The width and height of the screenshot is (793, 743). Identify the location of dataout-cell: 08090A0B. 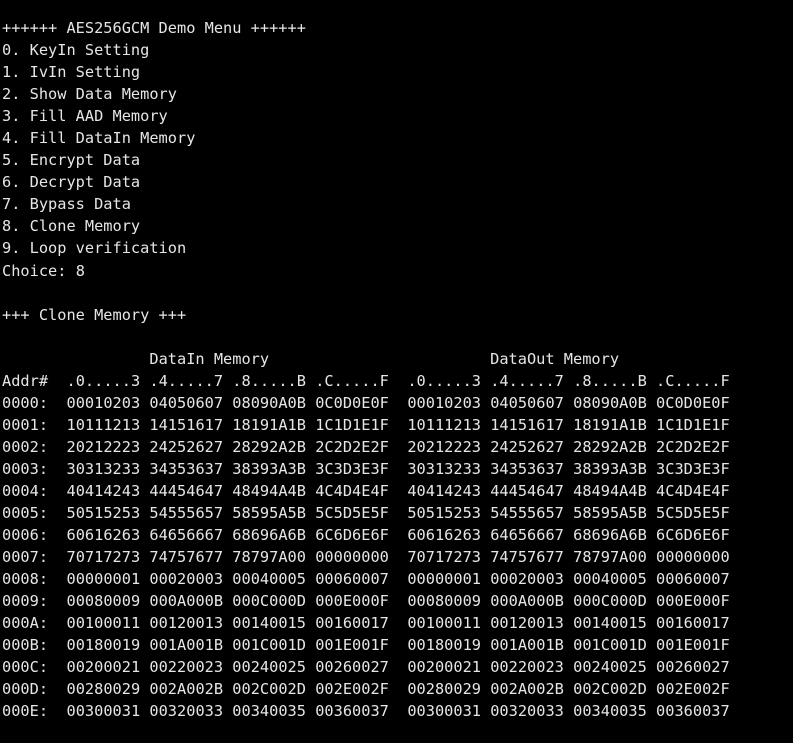
(610, 402).